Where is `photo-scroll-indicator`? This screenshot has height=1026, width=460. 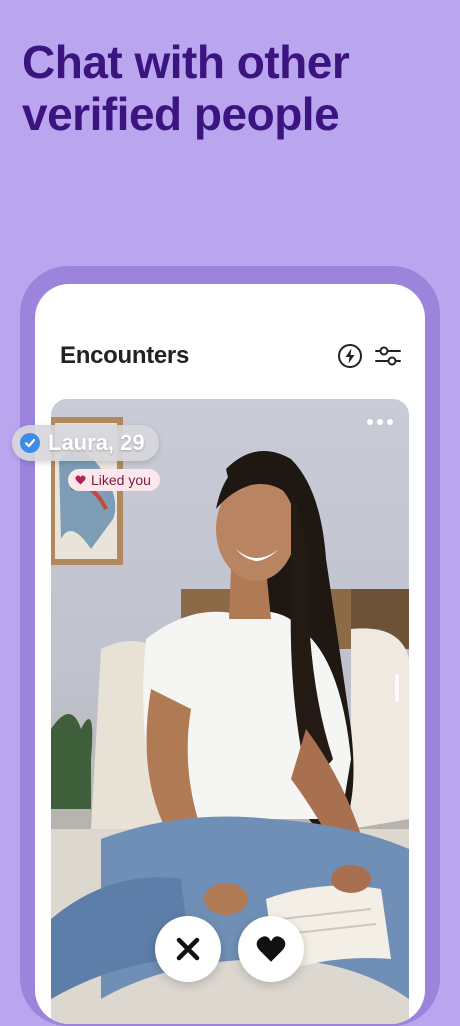
photo-scroll-indicator is located at coordinates (397, 688).